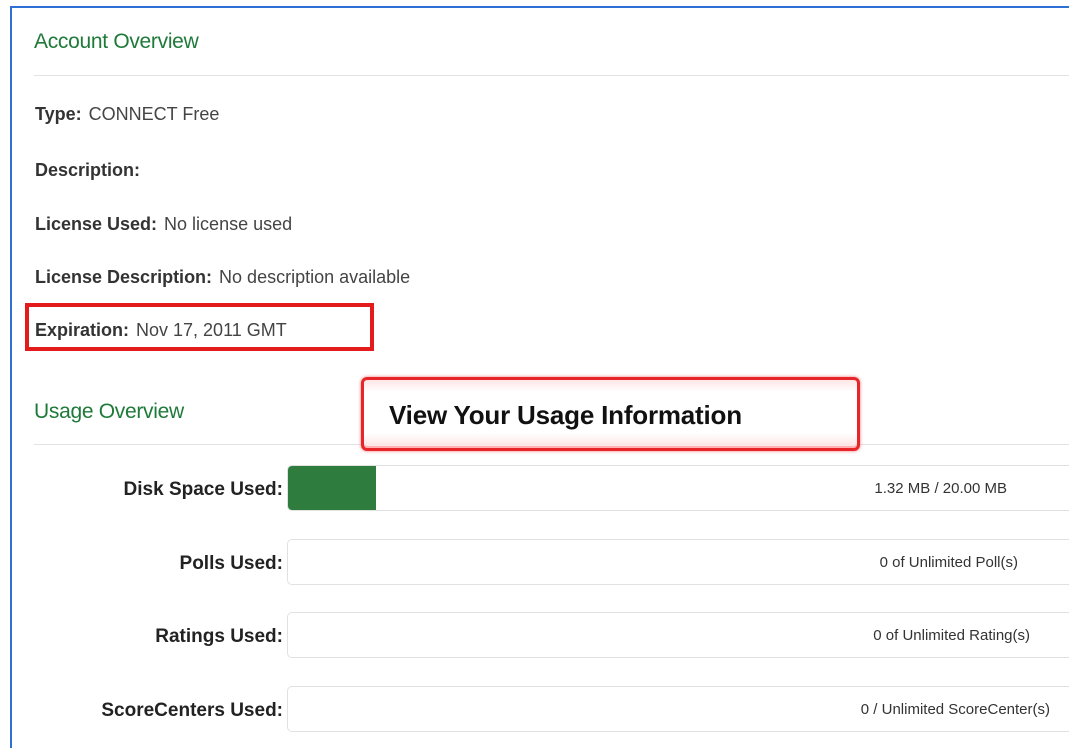  What do you see at coordinates (534, 490) in the screenshot?
I see `disk-space-row: Disk Space Used: 1.32 MB / 20.00 MB` at bounding box center [534, 490].